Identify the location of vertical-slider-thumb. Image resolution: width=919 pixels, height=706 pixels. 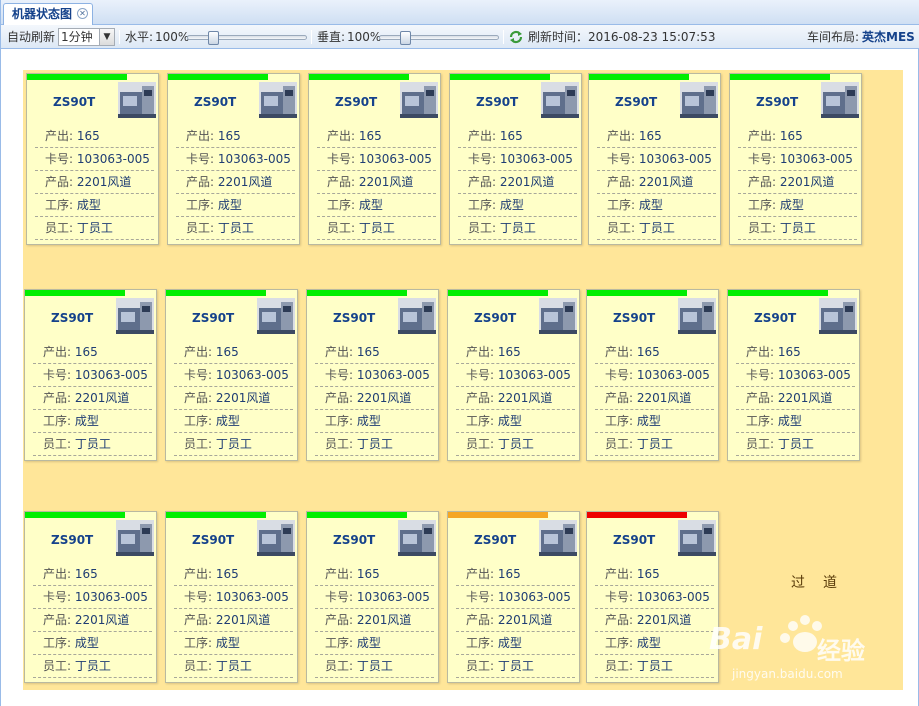
(405, 38).